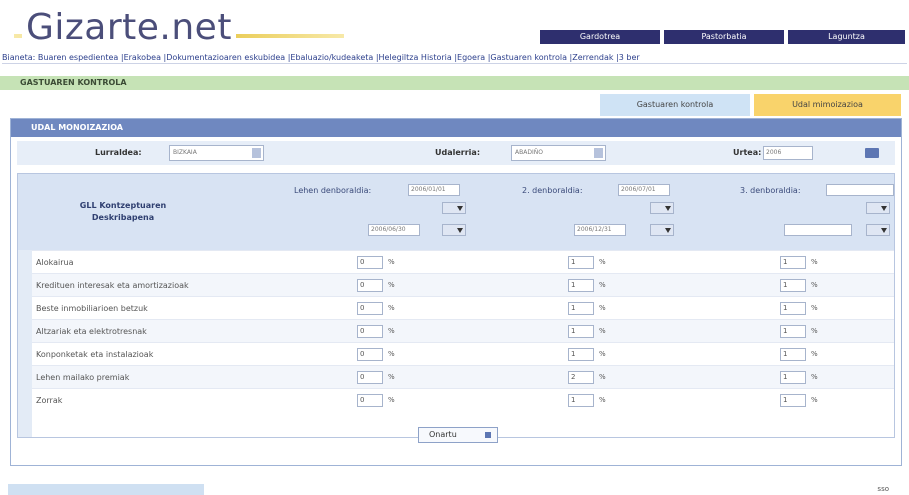  What do you see at coordinates (92, 308) in the screenshot?
I see `row-label: Beste inmobiliarioen betzuk` at bounding box center [92, 308].